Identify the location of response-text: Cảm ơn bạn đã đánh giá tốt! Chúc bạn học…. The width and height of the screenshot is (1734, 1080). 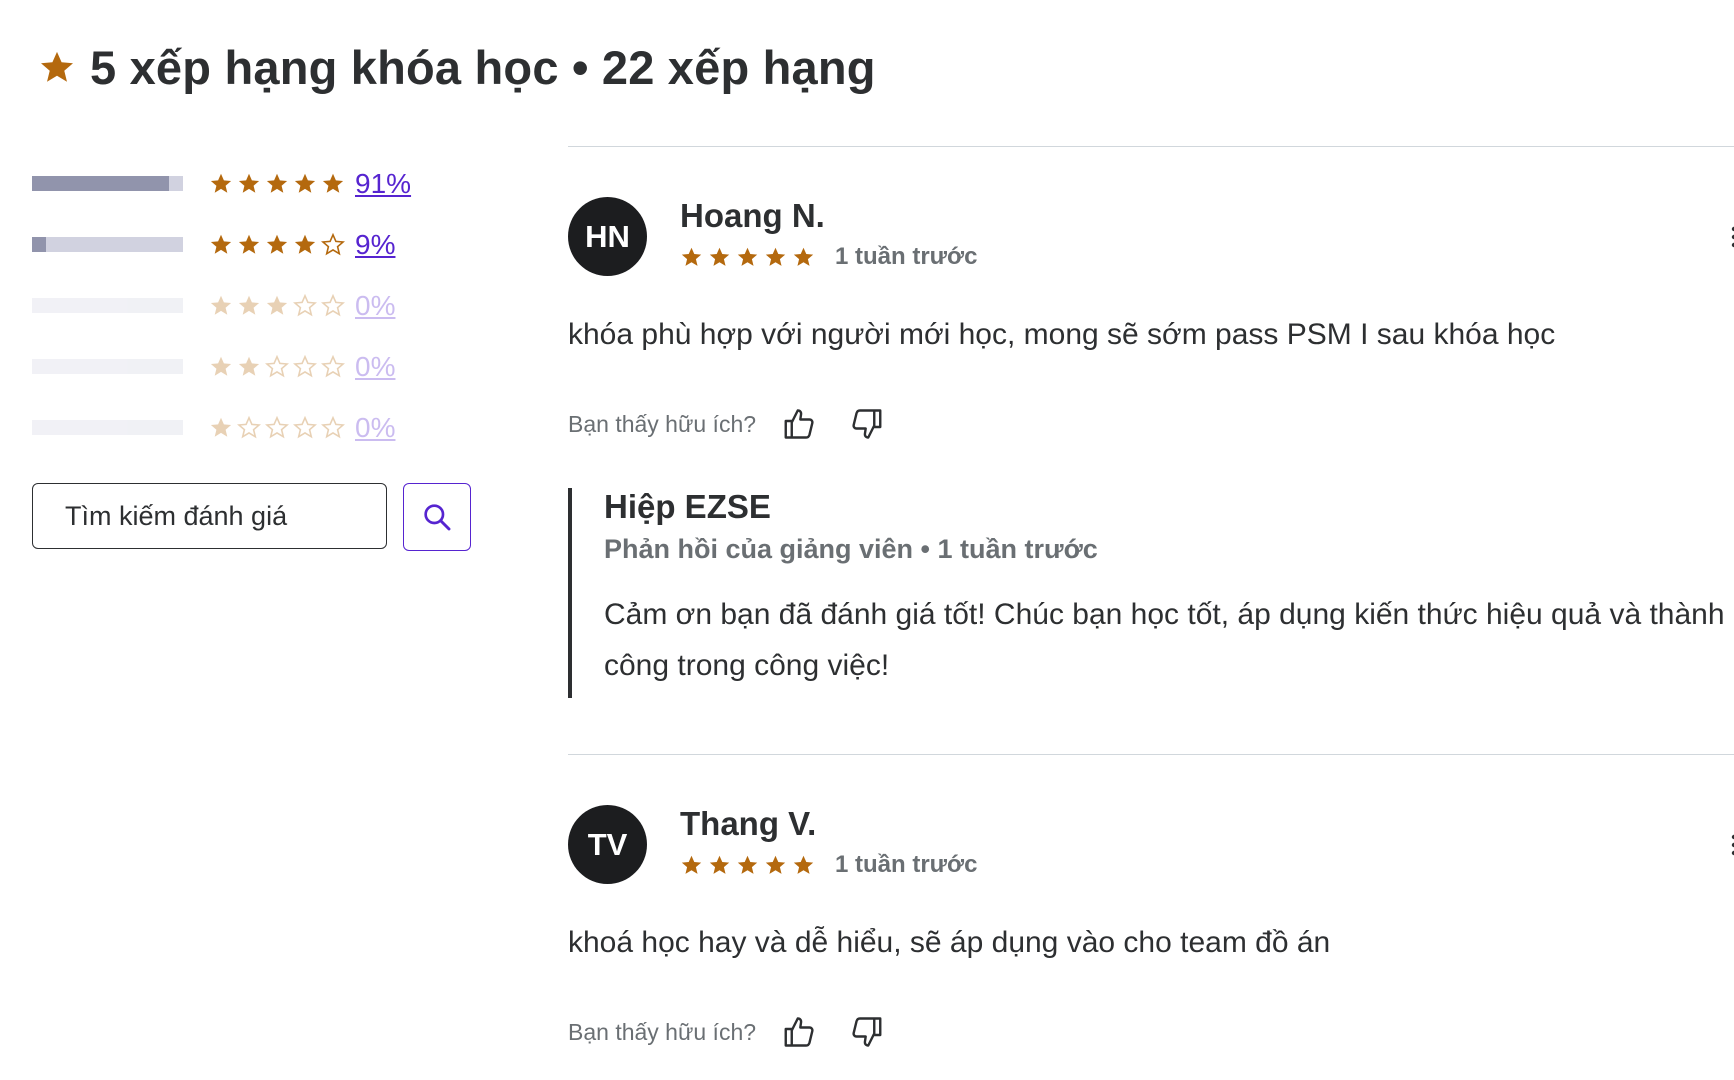
(1164, 640).